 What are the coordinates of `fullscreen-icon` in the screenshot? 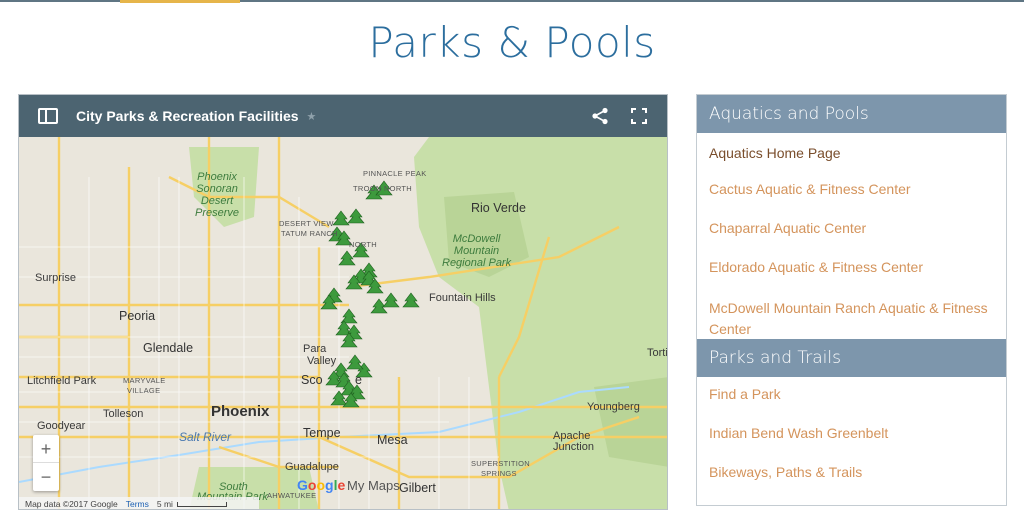 It's located at (639, 116).